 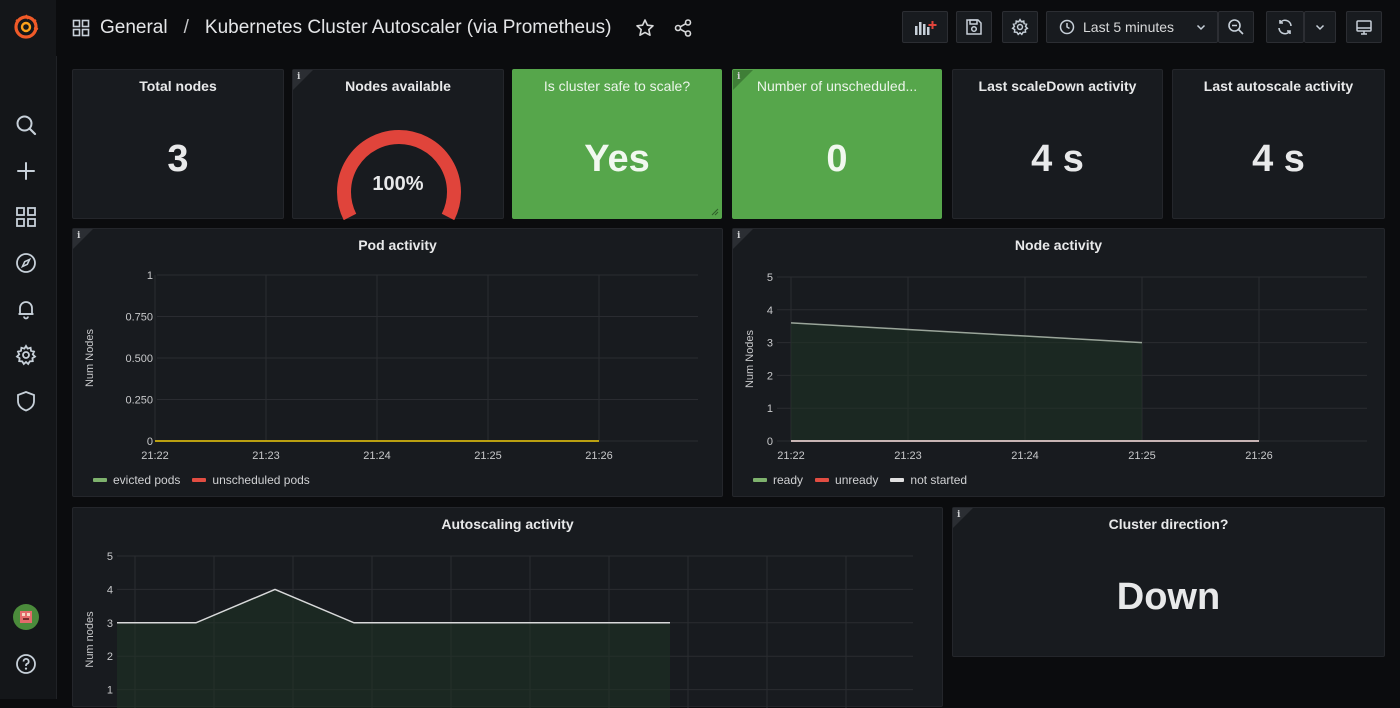 I want to click on y-tick-label: 5, so click(x=770, y=278).